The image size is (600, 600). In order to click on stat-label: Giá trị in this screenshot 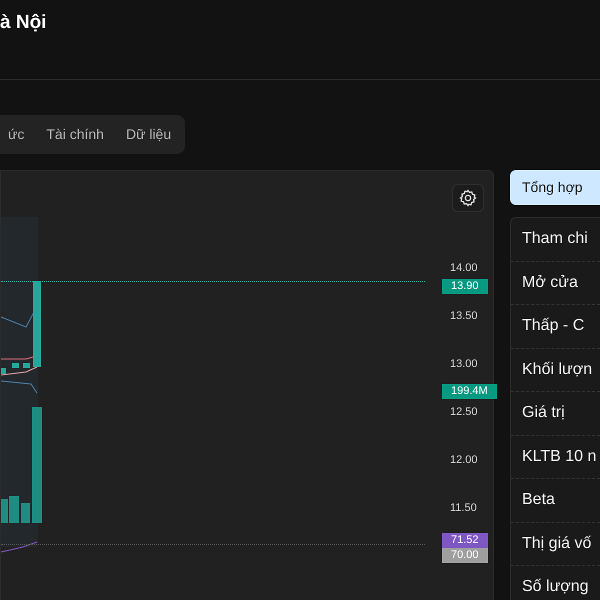, I will do `click(543, 413)`.